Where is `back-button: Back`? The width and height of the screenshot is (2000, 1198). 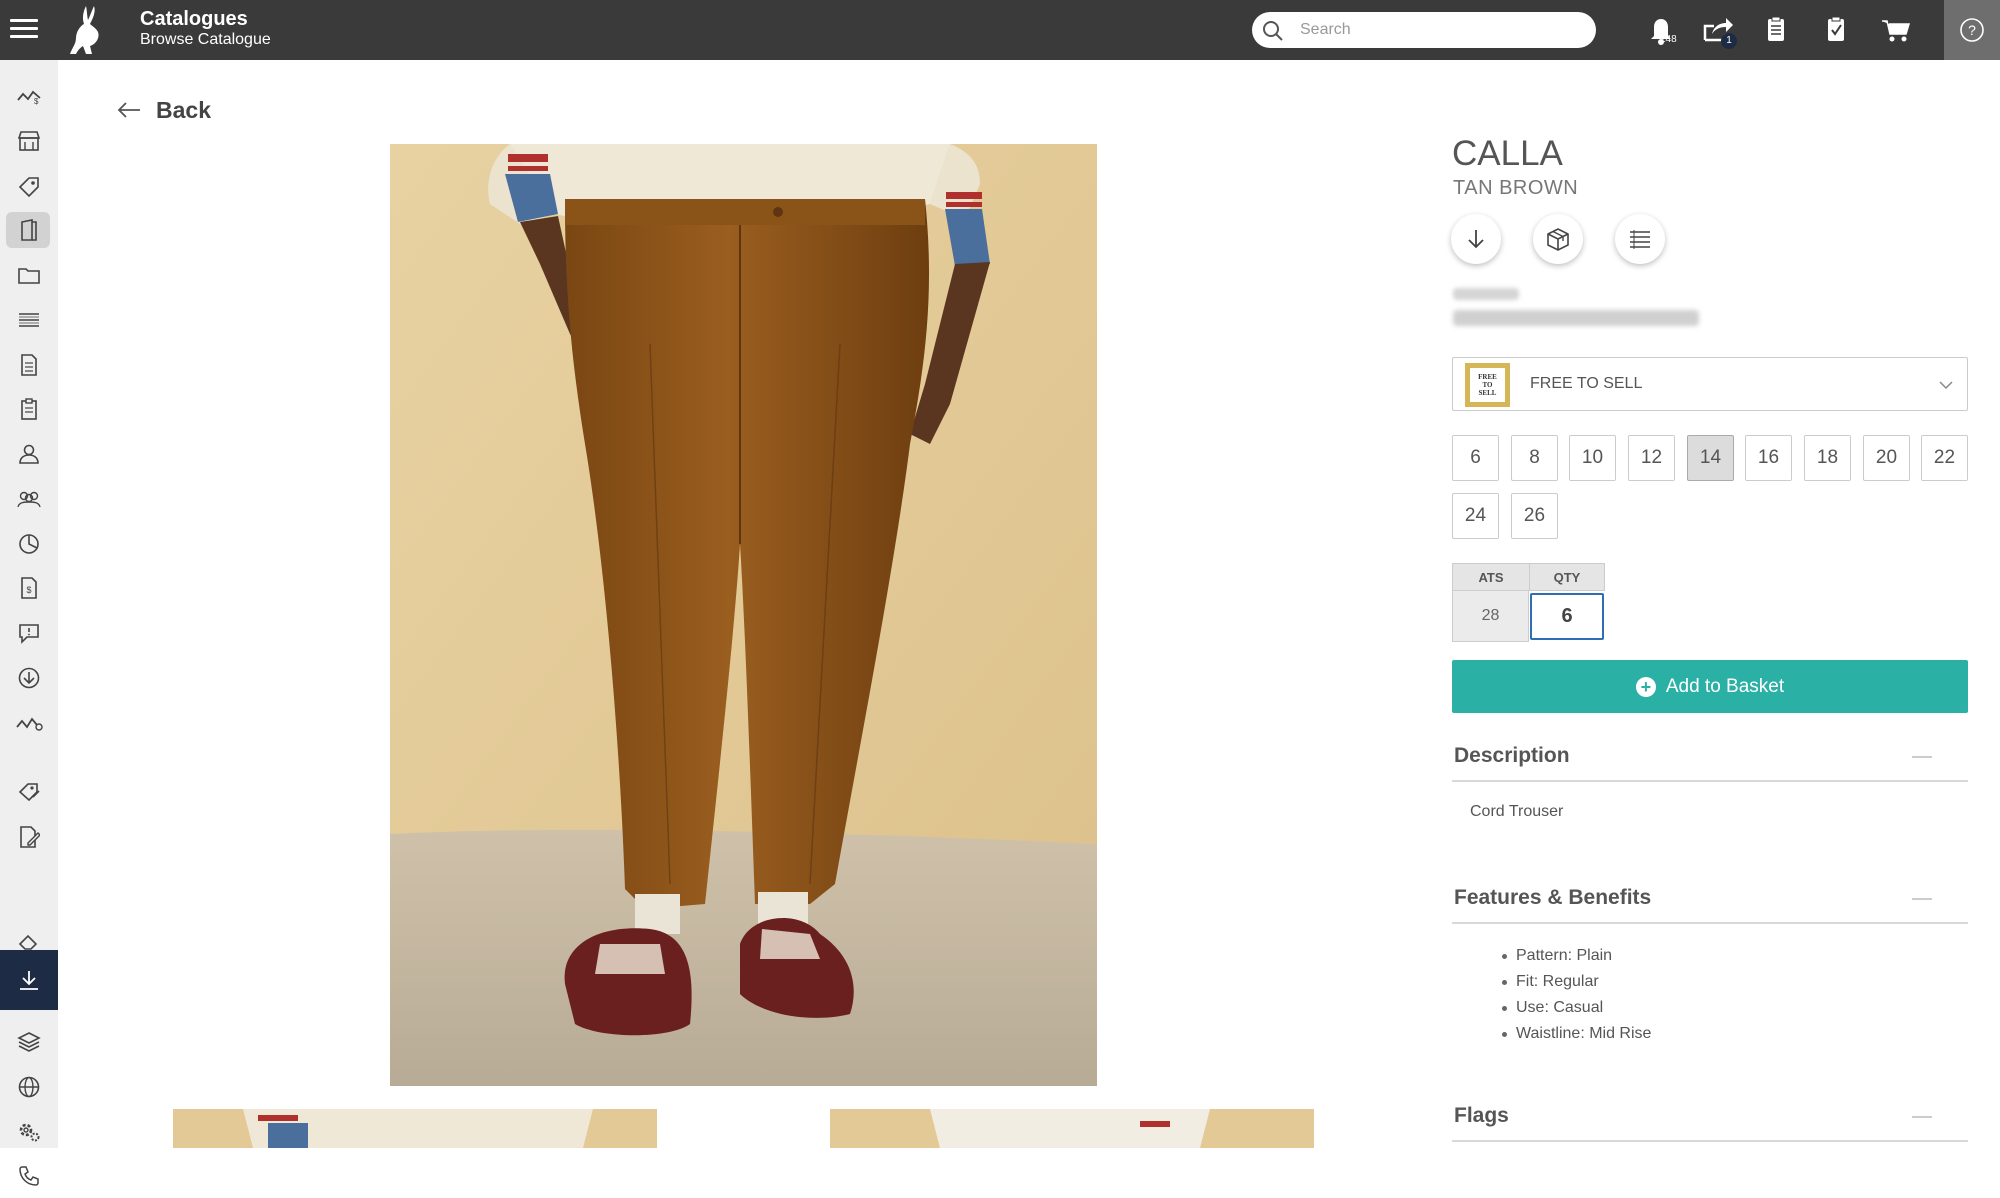
back-button: Back is located at coordinates (163, 110).